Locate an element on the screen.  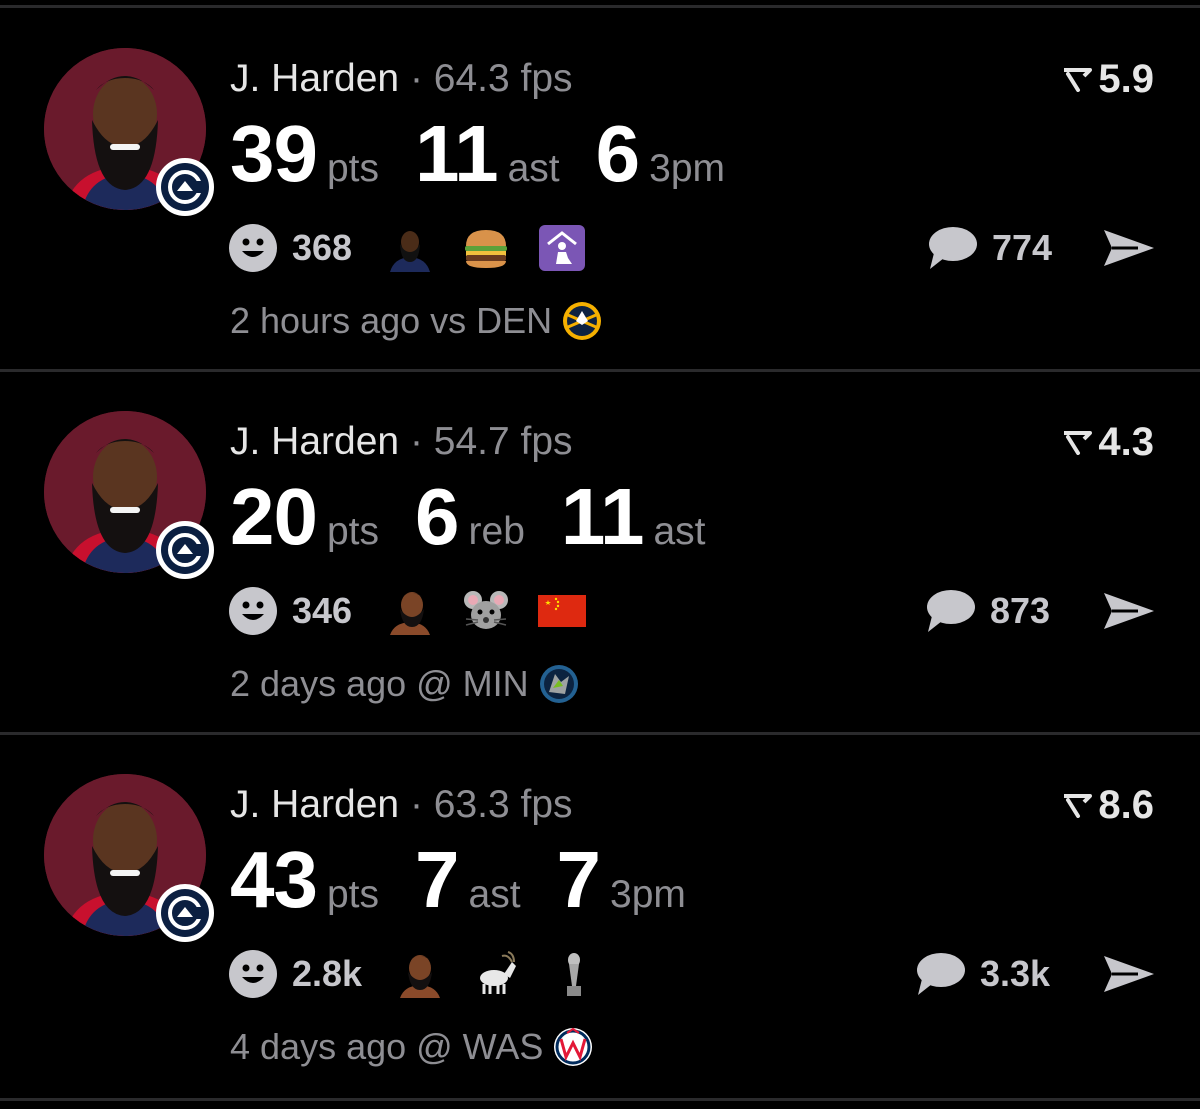
rating: 8.6 is located at coordinates (1108, 805).